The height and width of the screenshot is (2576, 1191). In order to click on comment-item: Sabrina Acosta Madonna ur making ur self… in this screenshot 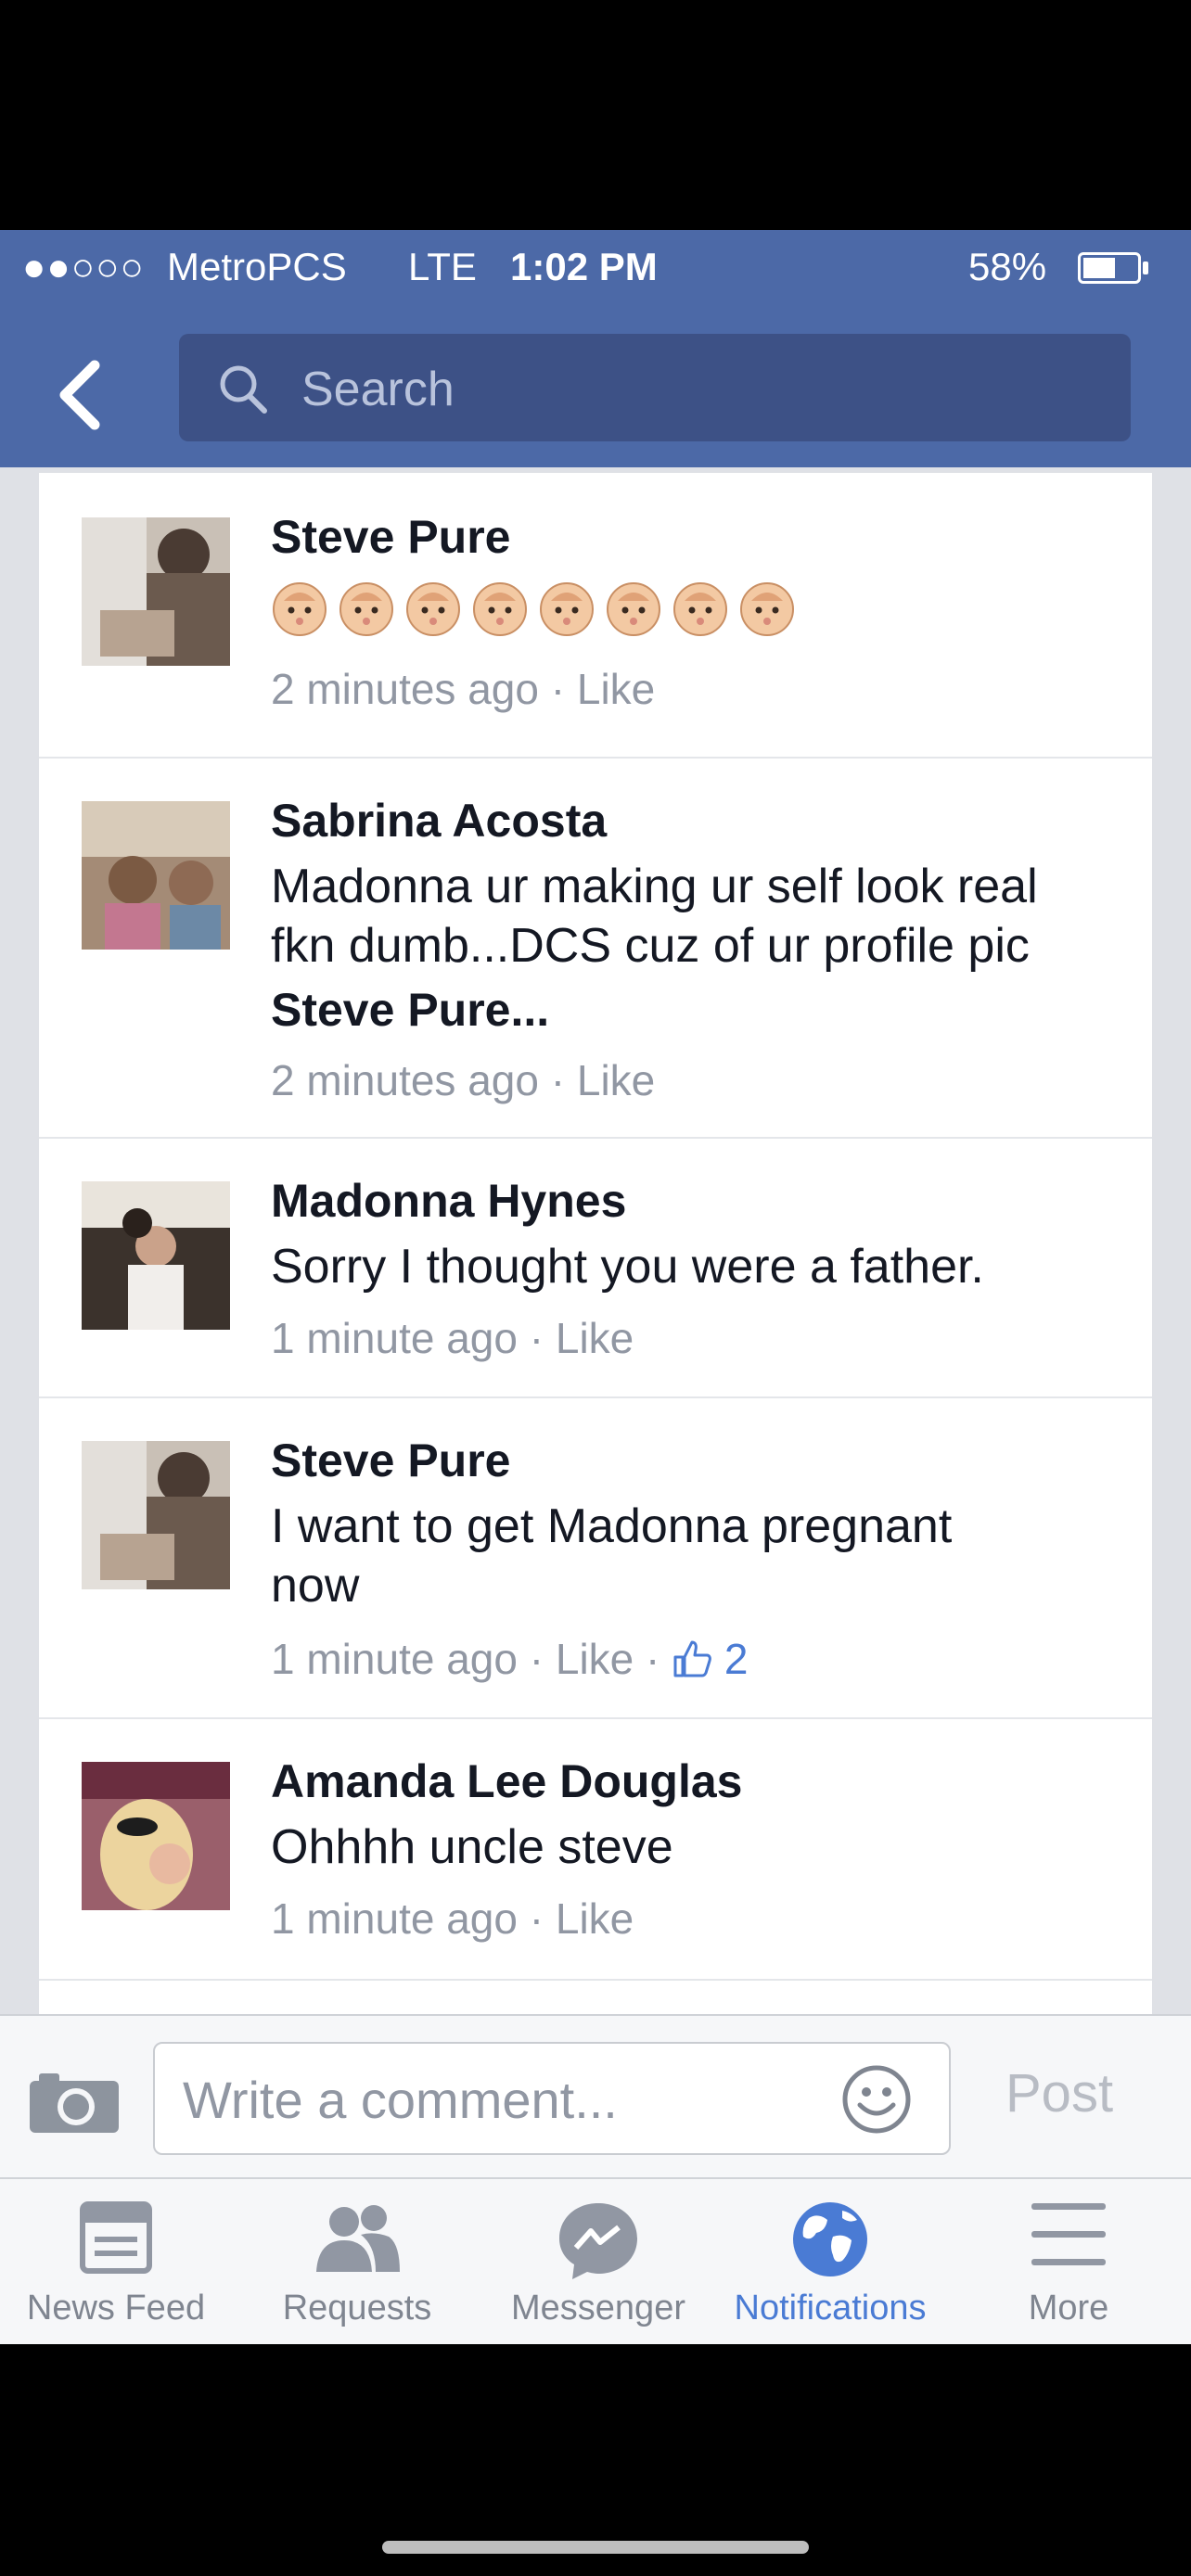, I will do `click(595, 948)`.